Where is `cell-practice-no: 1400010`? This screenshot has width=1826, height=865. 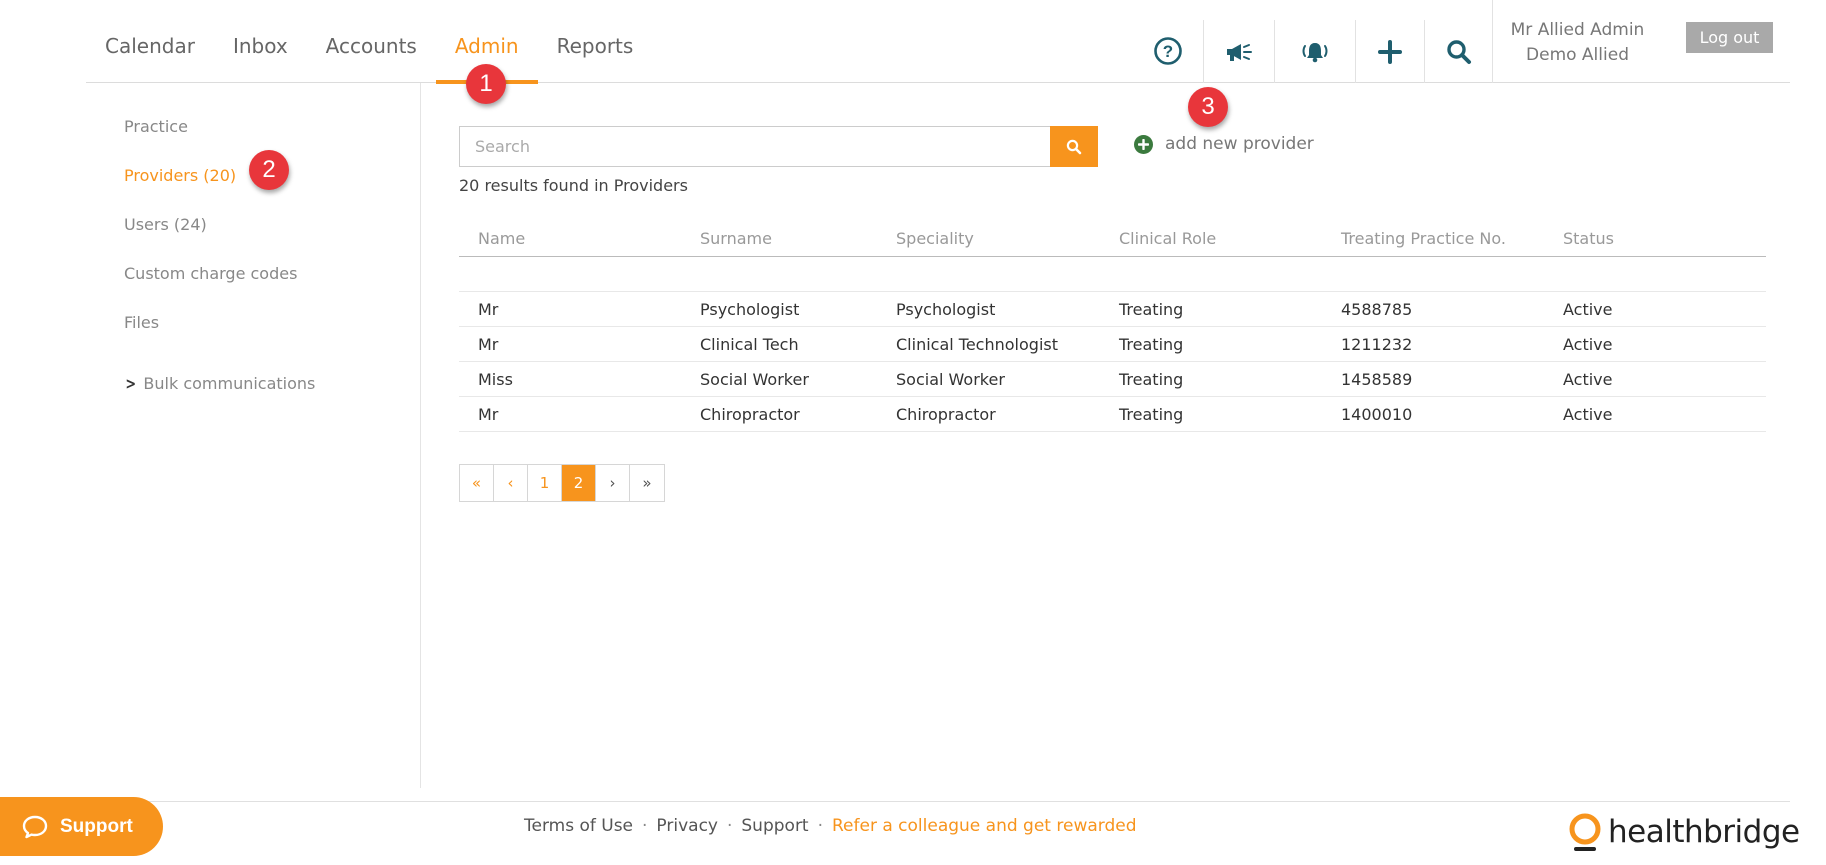 cell-practice-no: 1400010 is located at coordinates (1377, 414).